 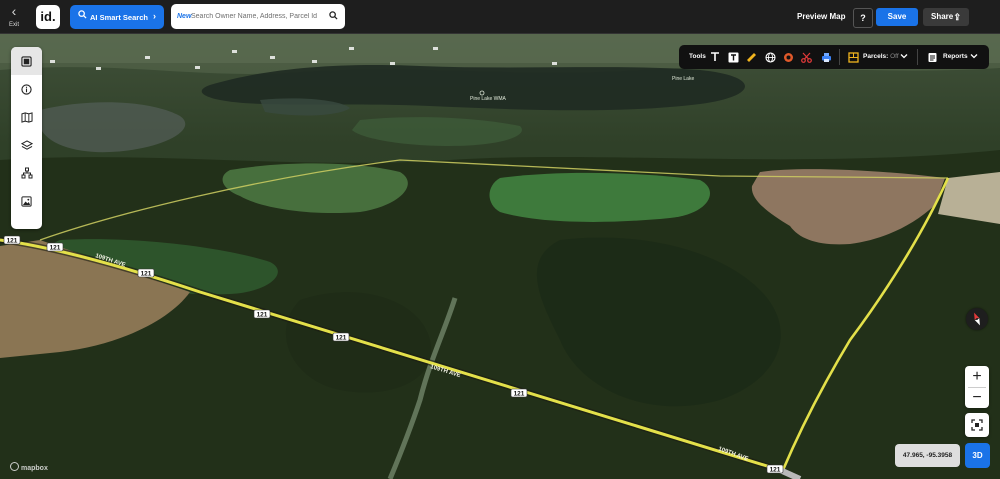 I want to click on scissors-icon, so click(x=806, y=57).